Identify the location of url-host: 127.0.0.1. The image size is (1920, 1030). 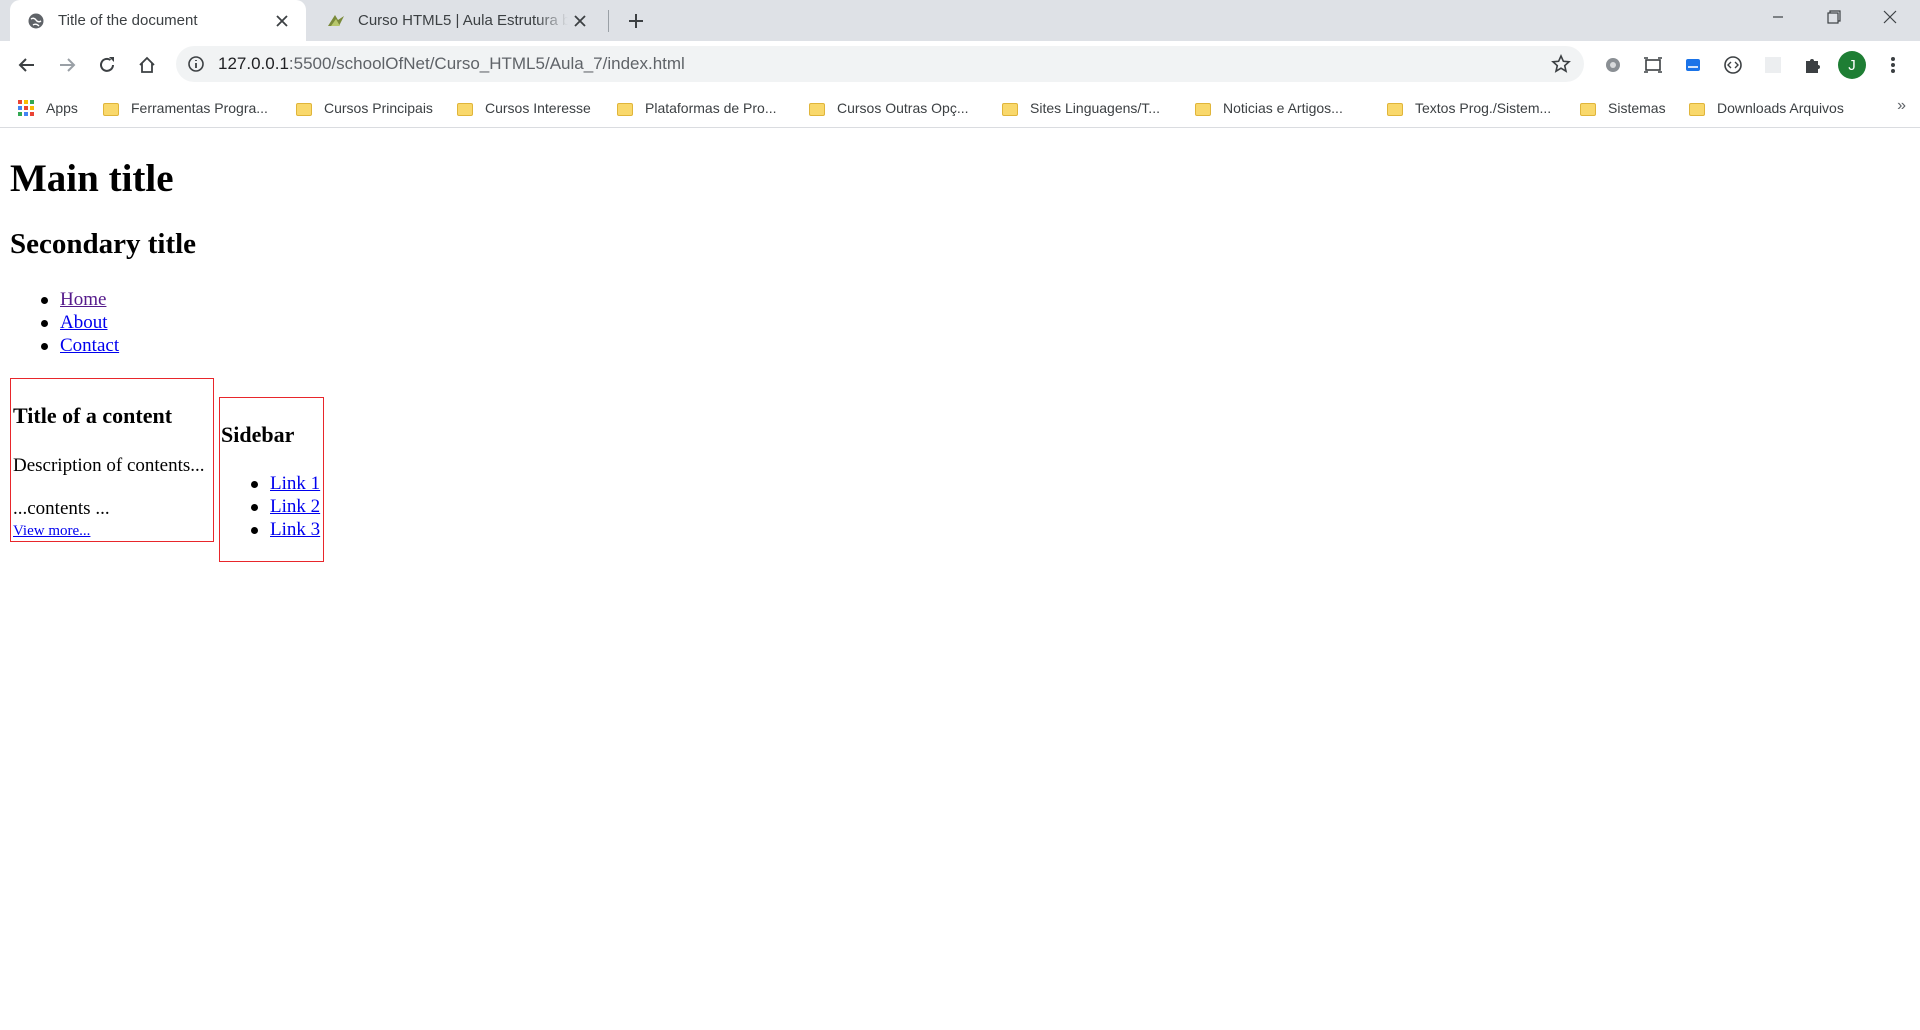
(253, 63).